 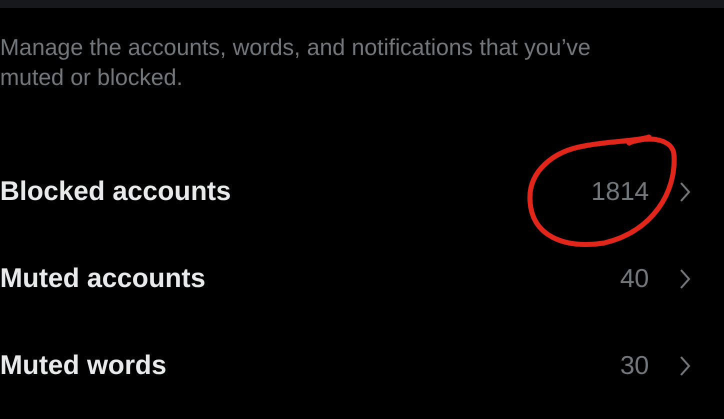 What do you see at coordinates (296, 62) in the screenshot?
I see `description-text: Manage the accounts, words, and notifications that you’ve muted or blocked.` at bounding box center [296, 62].